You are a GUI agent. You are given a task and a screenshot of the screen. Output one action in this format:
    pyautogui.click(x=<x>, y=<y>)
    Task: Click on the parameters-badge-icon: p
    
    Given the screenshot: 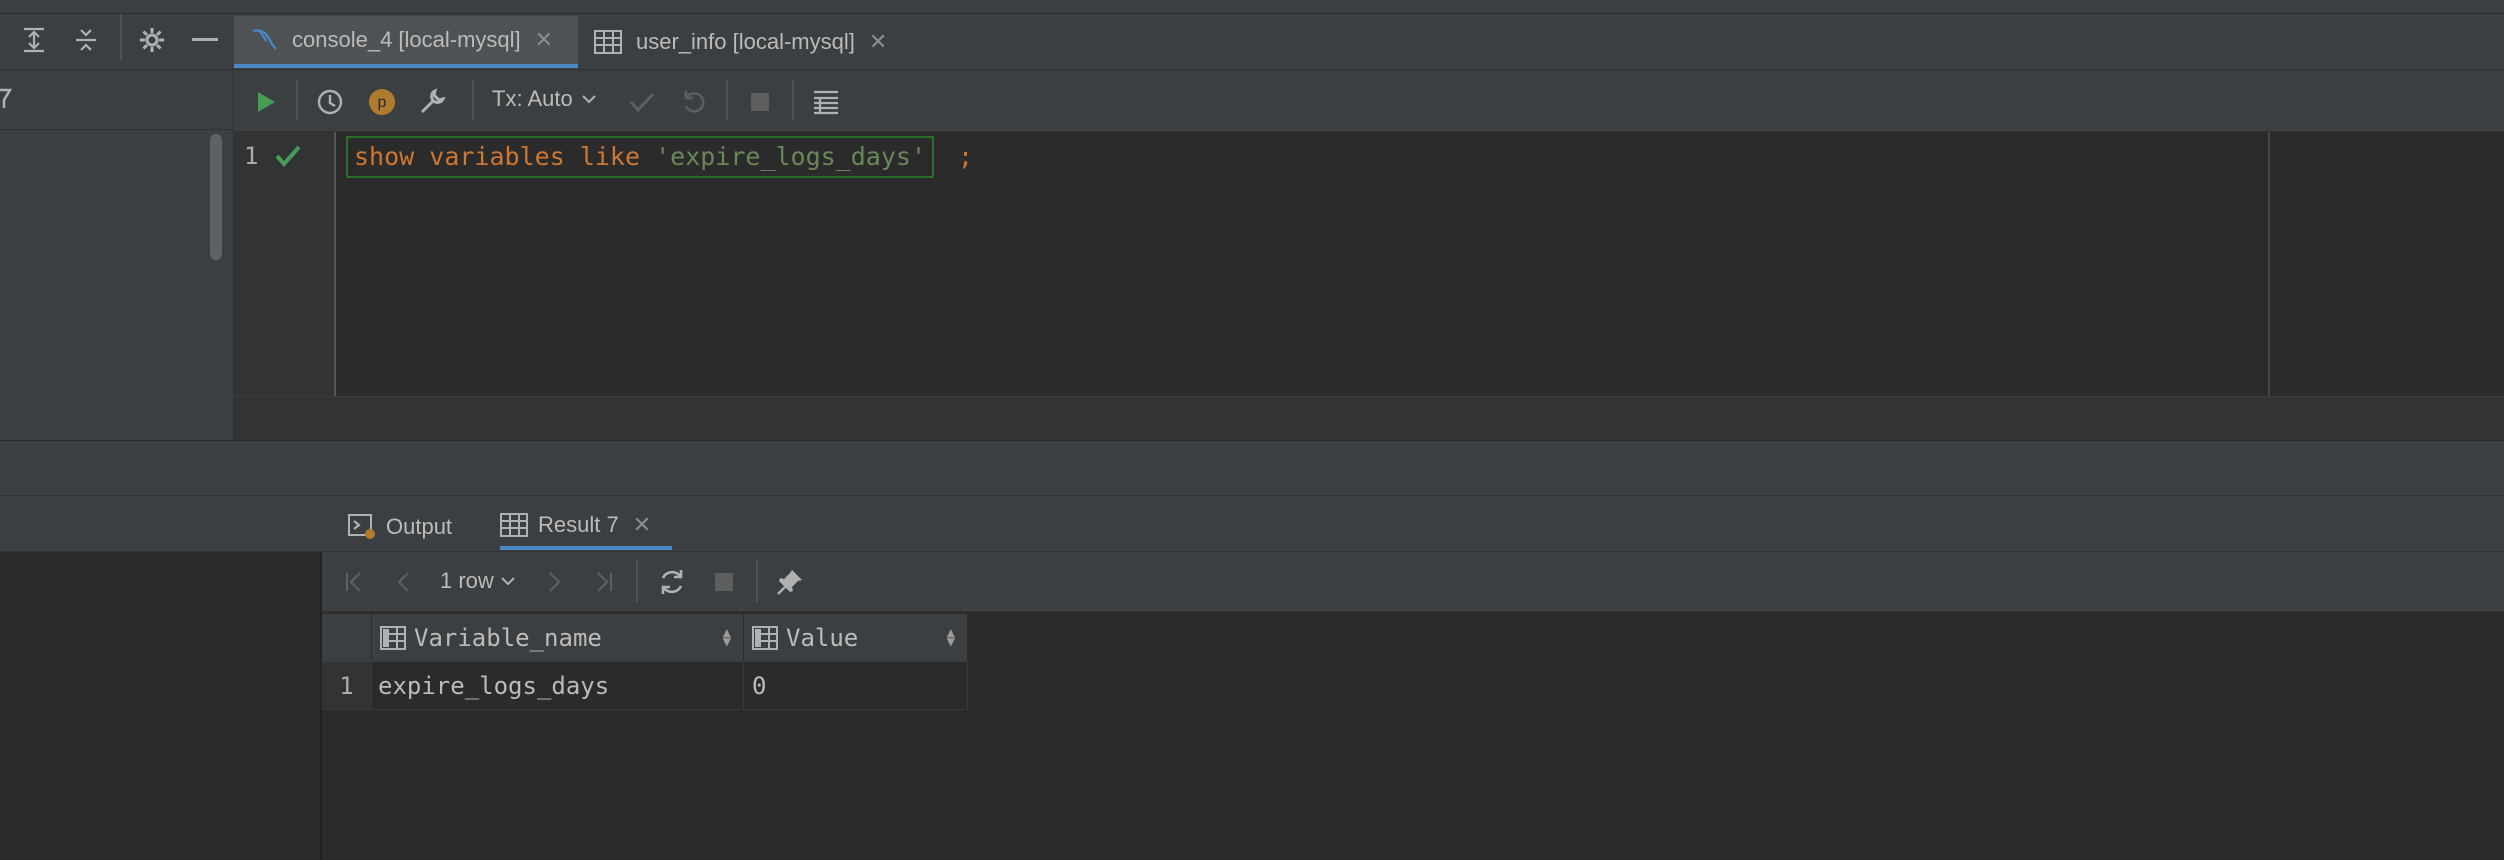 What is the action you would take?
    pyautogui.click(x=382, y=102)
    